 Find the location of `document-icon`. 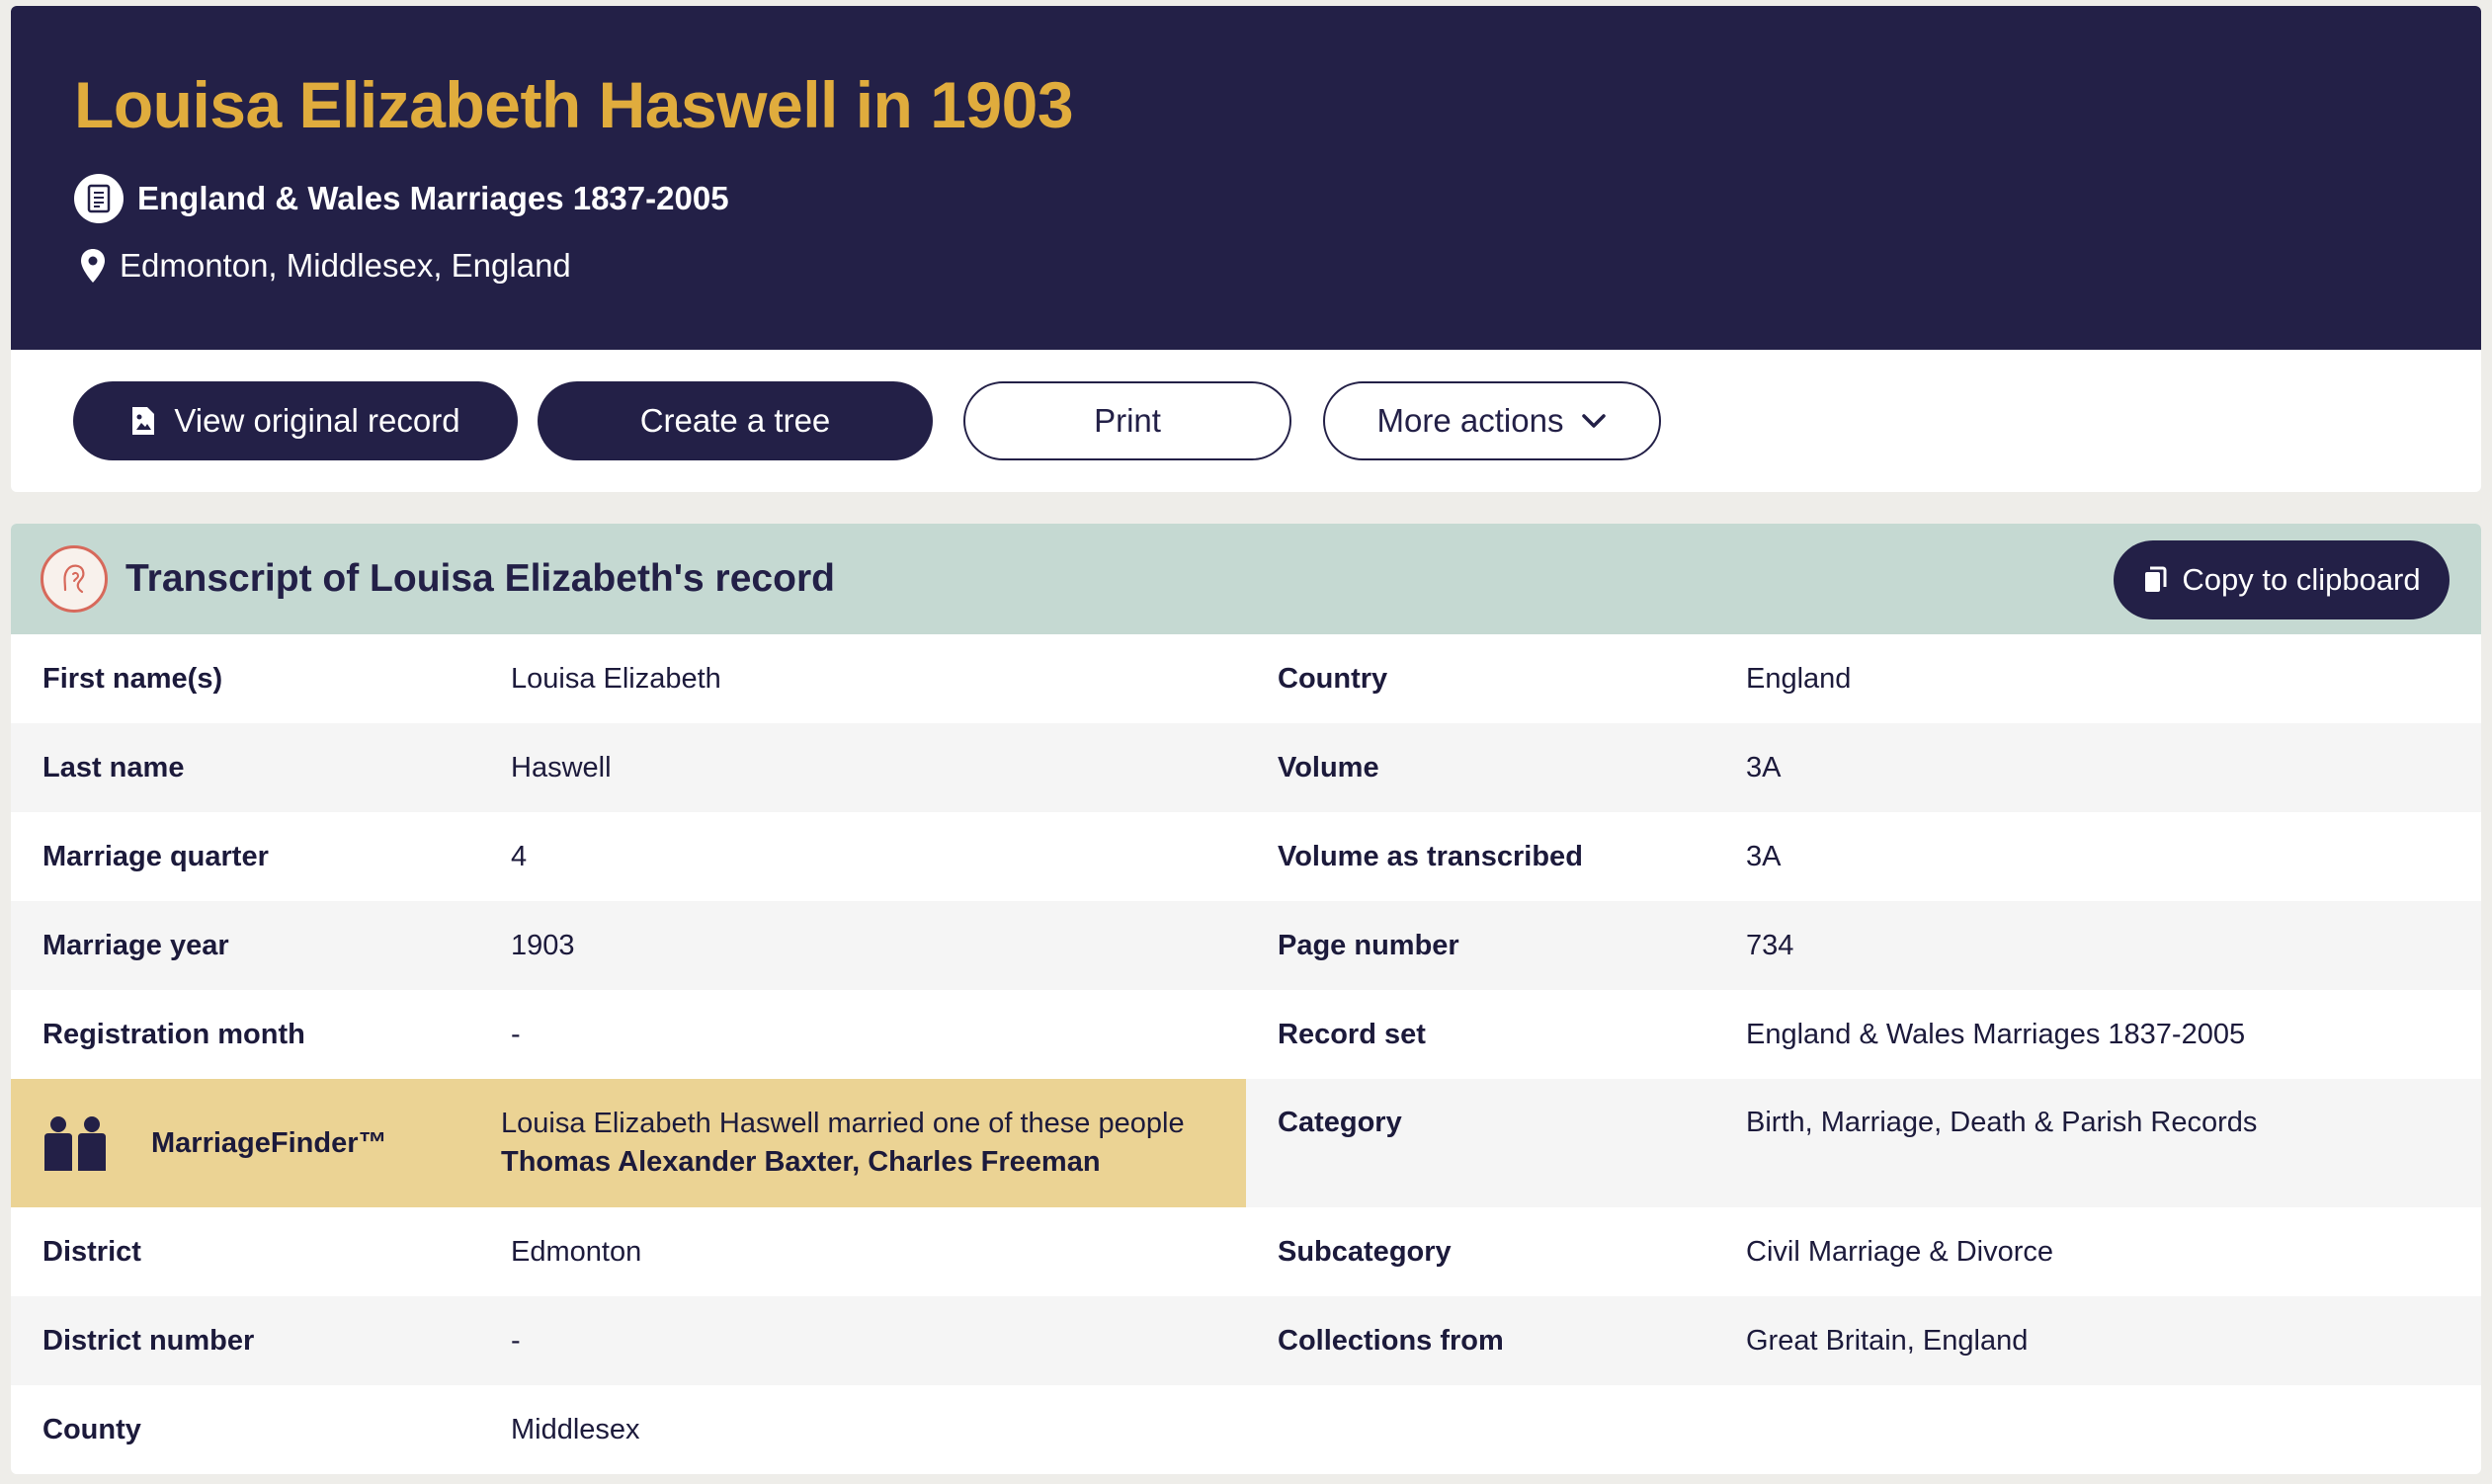

document-icon is located at coordinates (99, 198).